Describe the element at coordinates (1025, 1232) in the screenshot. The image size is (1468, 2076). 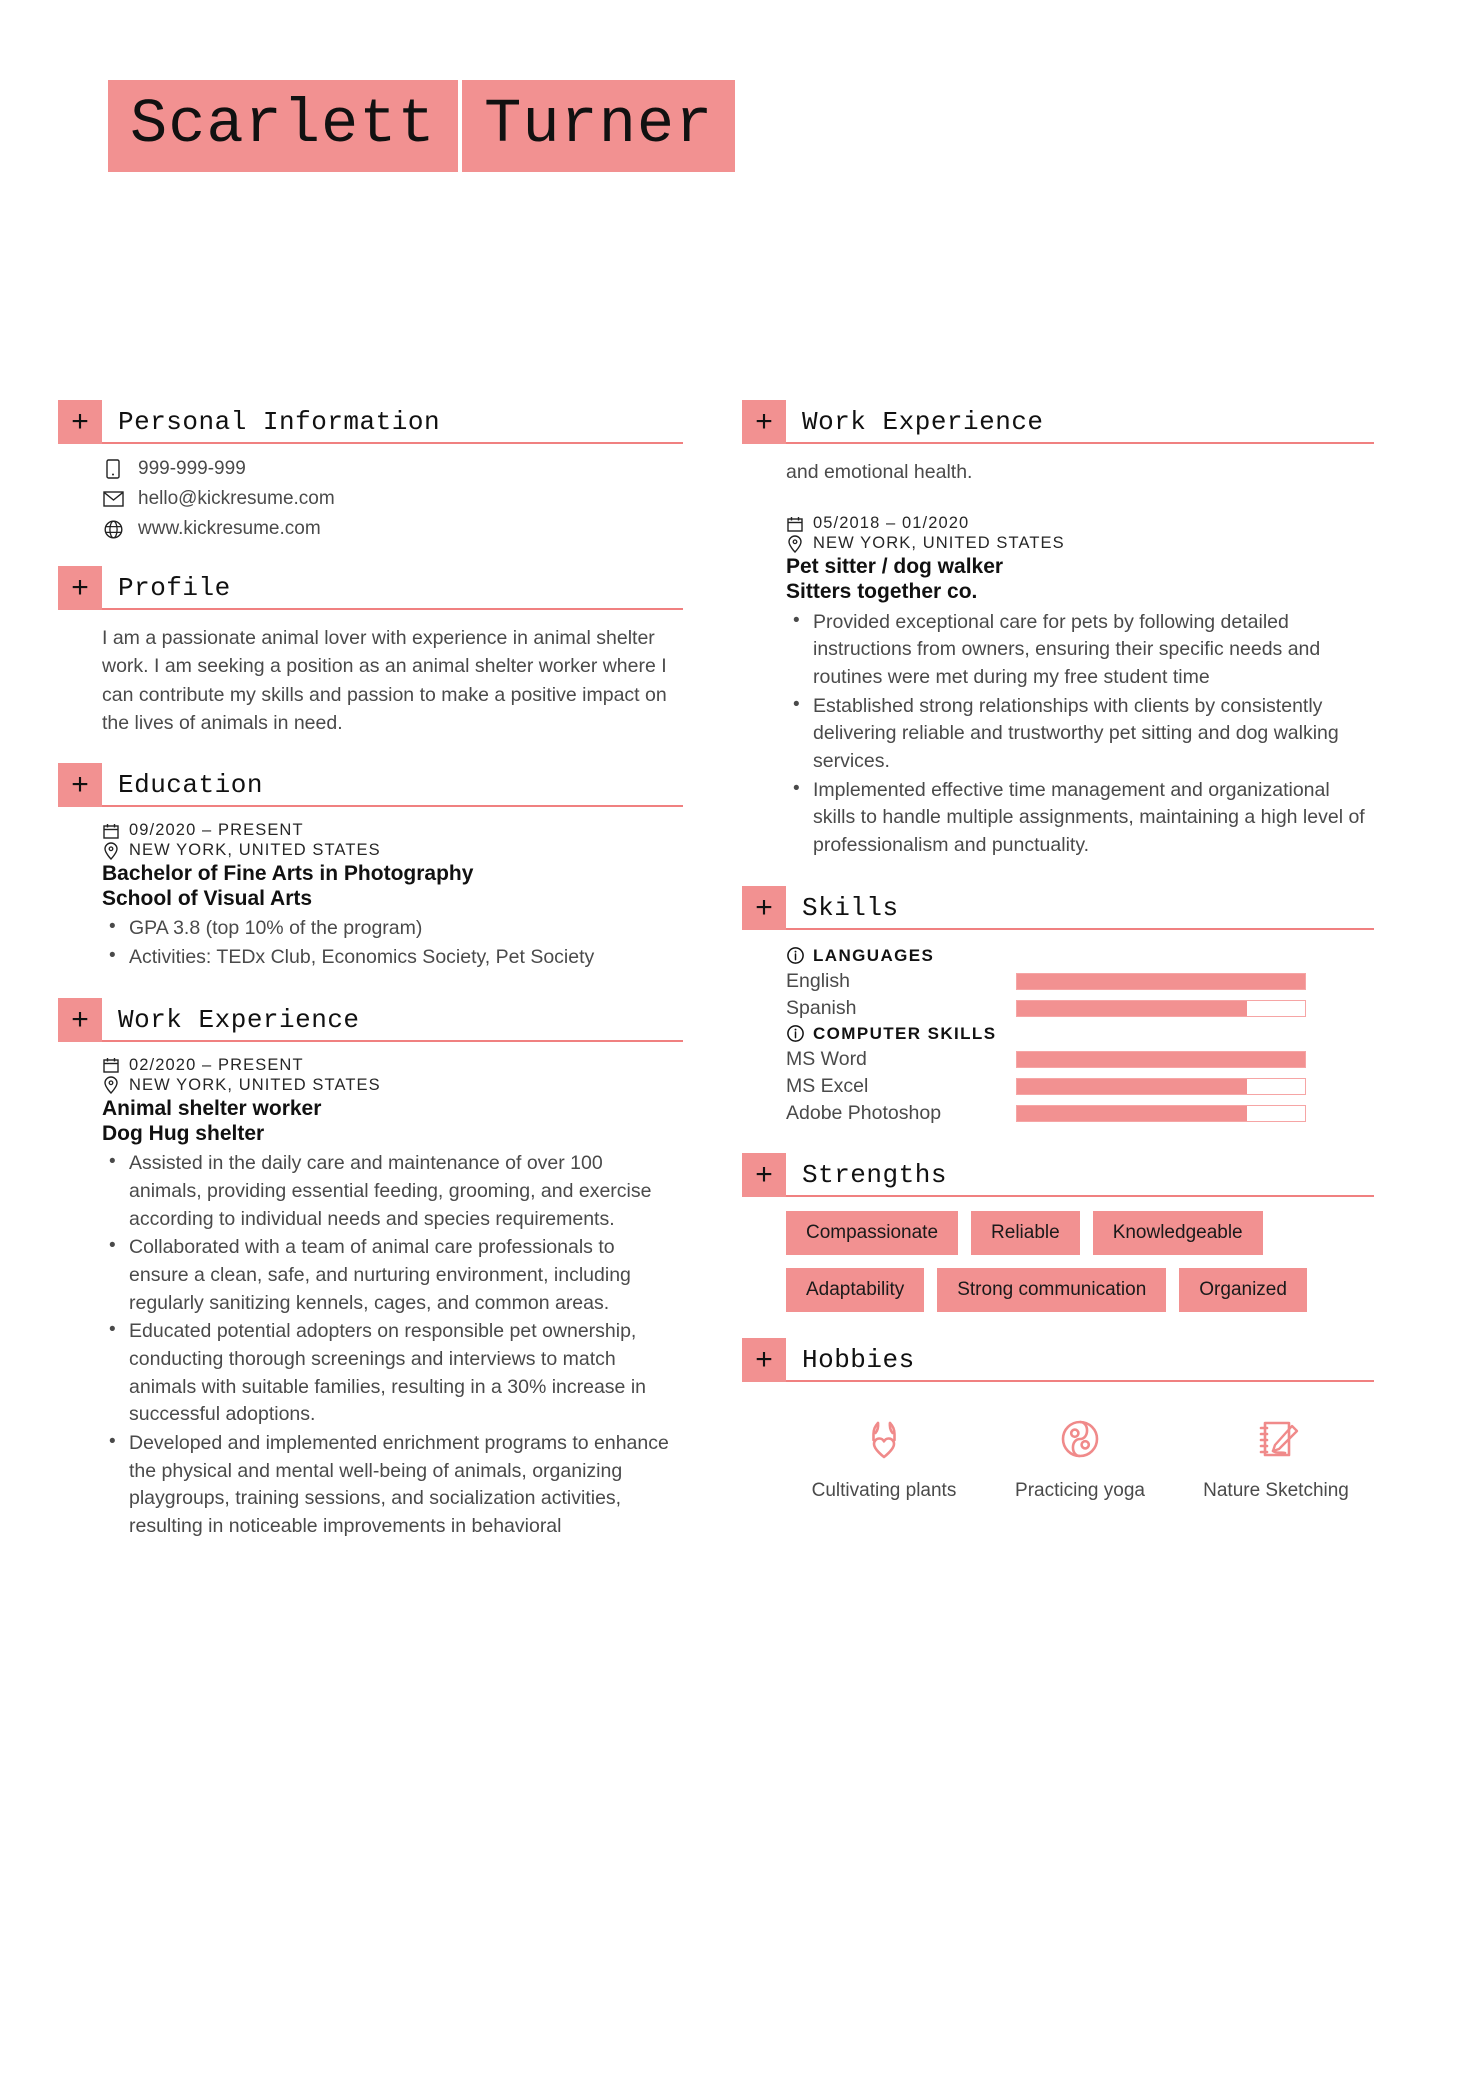
I see `strength-tag: Reliable` at that location.